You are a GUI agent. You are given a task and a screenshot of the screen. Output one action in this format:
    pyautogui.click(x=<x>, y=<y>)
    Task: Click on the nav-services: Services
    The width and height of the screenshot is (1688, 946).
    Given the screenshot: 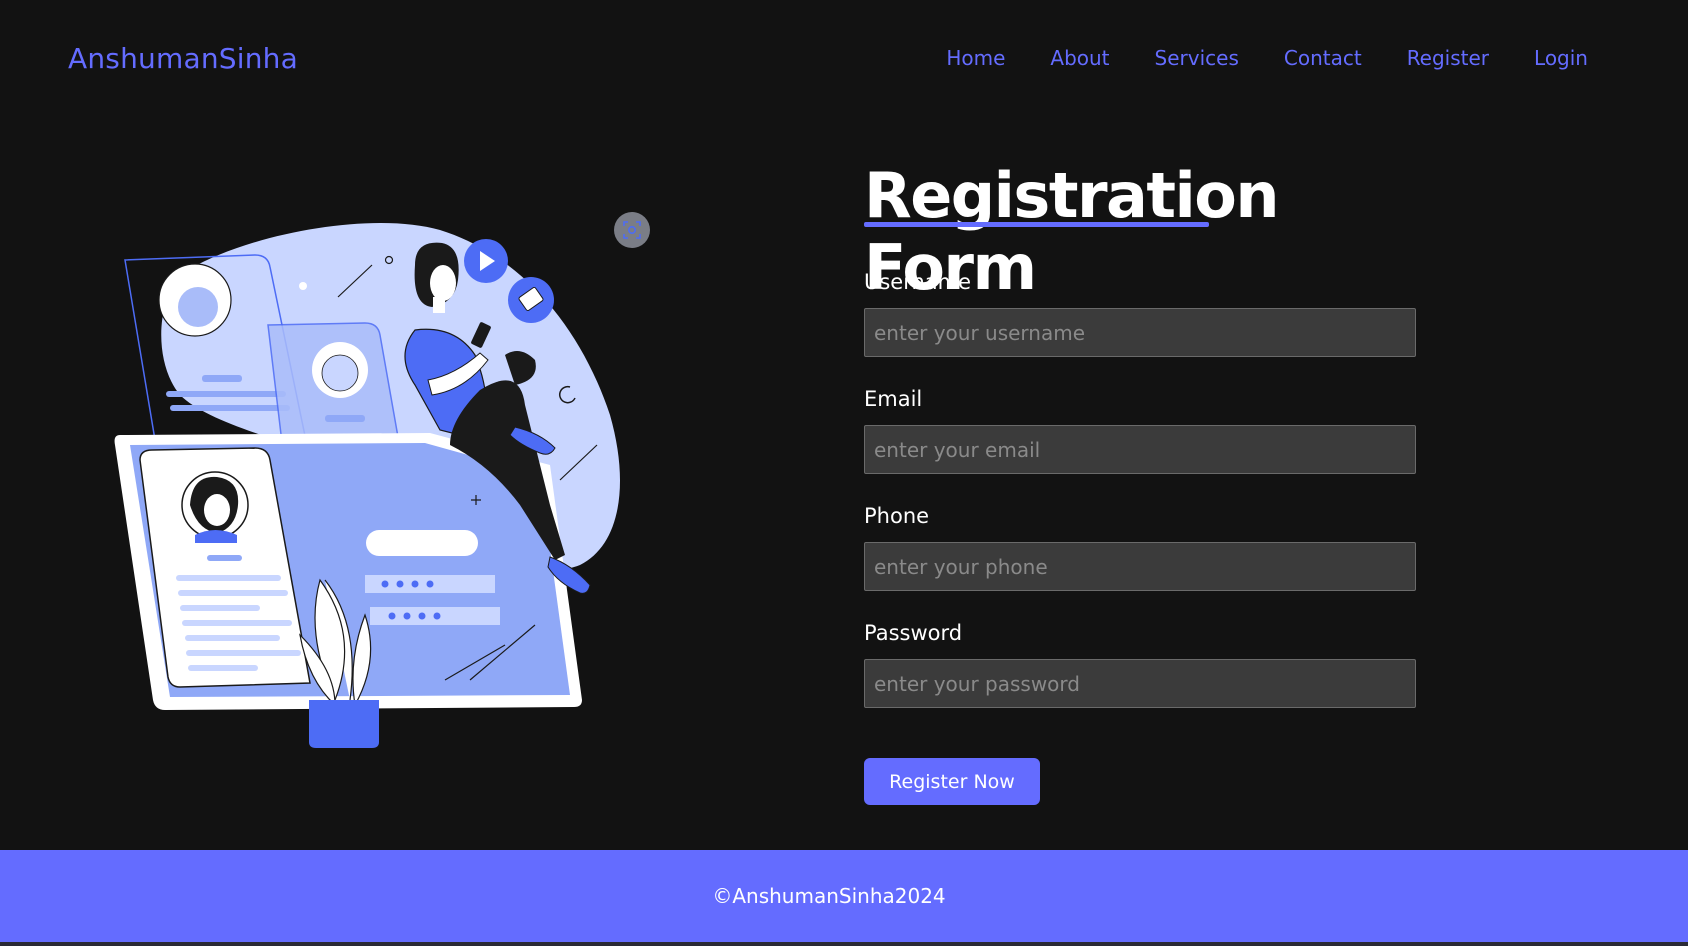 What is the action you would take?
    pyautogui.click(x=1197, y=58)
    